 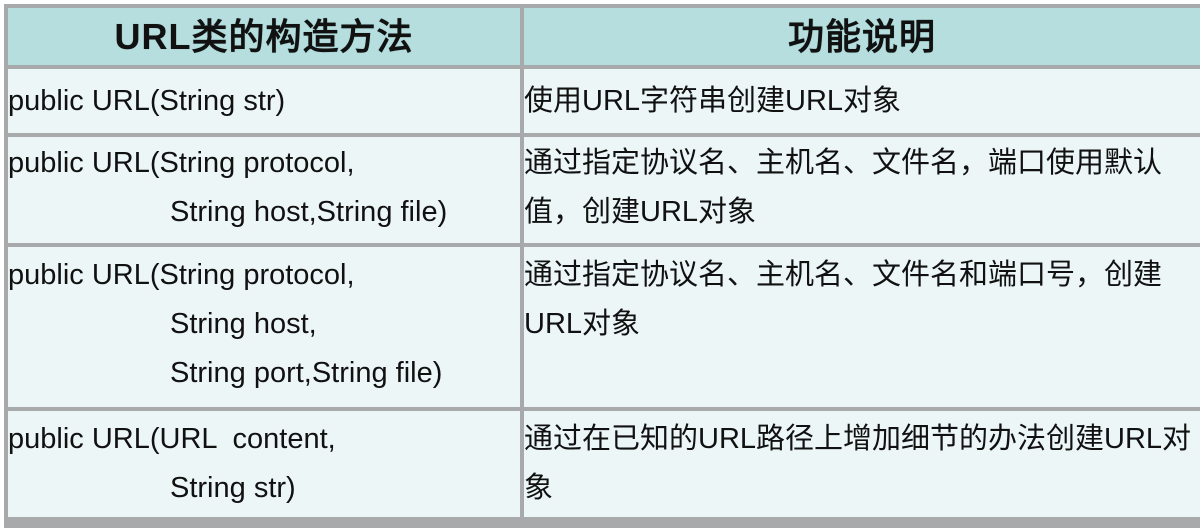 I want to click on constructor-cell: public URL(String str), so click(x=264, y=101).